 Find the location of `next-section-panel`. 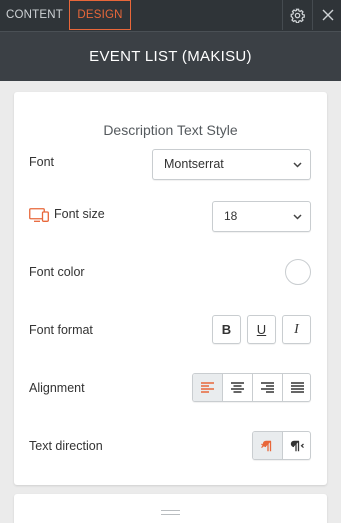

next-section-panel is located at coordinates (170, 508).